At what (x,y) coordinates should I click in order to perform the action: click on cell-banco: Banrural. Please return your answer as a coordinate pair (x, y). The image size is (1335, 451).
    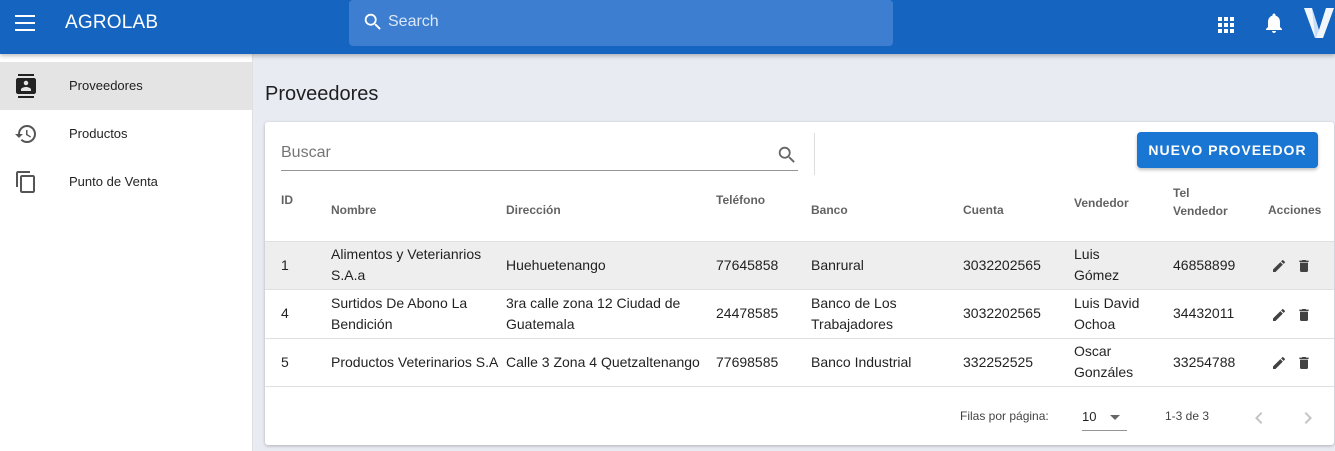
    Looking at the image, I should click on (887, 265).